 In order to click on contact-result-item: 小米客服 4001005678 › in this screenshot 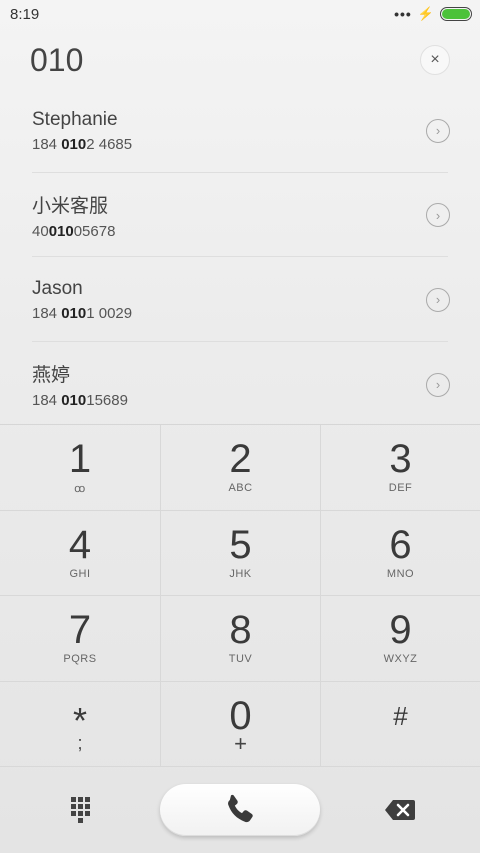, I will do `click(241, 215)`.